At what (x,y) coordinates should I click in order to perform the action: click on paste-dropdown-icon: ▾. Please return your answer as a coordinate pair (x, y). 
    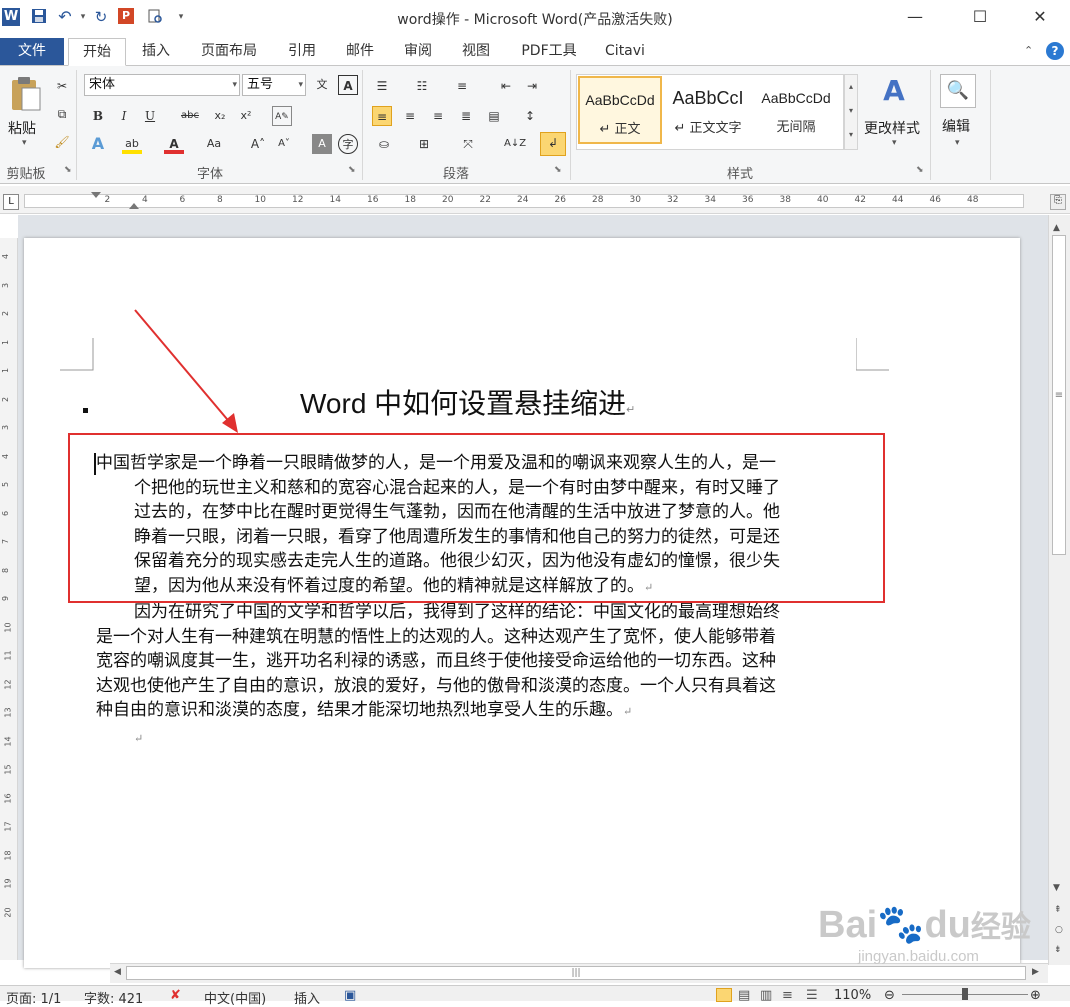
    Looking at the image, I should click on (24, 143).